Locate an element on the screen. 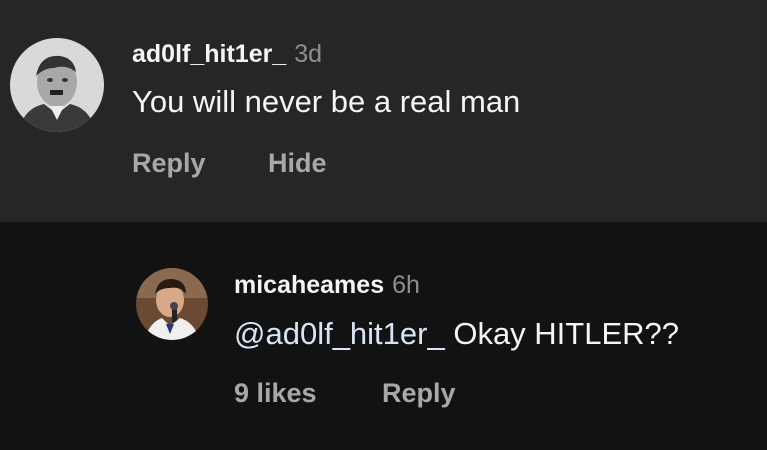 The width and height of the screenshot is (767, 450). replier-username-text: micaheames is located at coordinates (309, 285).